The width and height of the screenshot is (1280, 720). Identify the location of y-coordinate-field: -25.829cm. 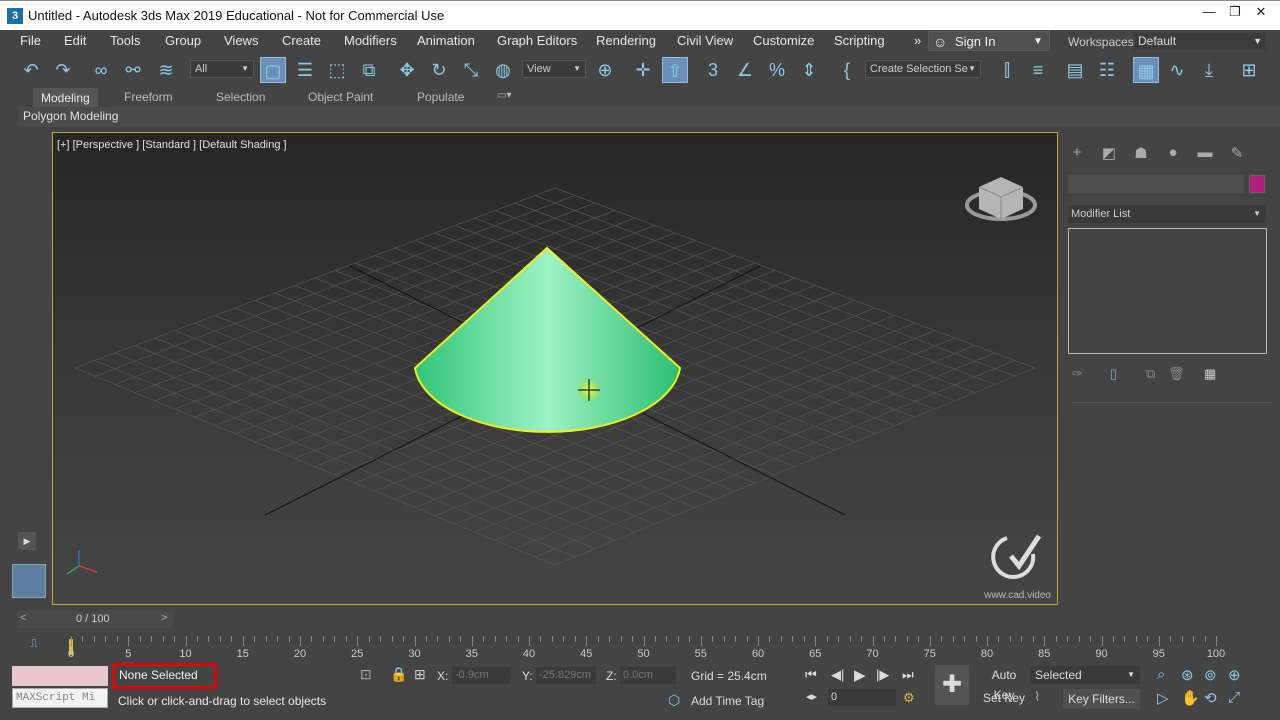
(566, 675).